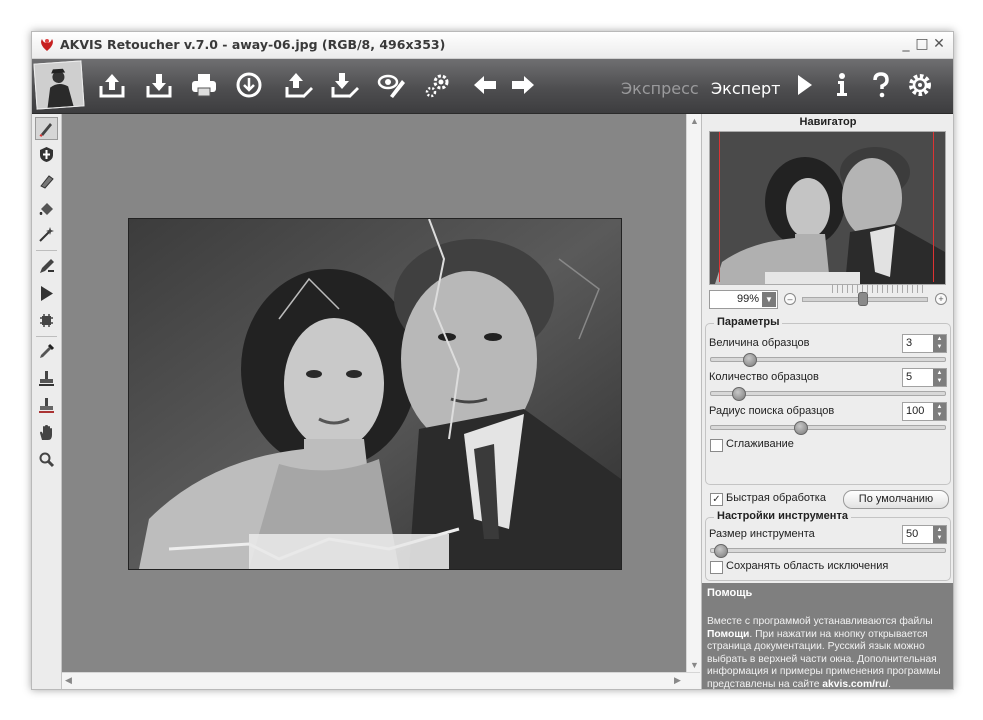 The image size is (983, 720). I want to click on tools-divider, so click(46, 250).